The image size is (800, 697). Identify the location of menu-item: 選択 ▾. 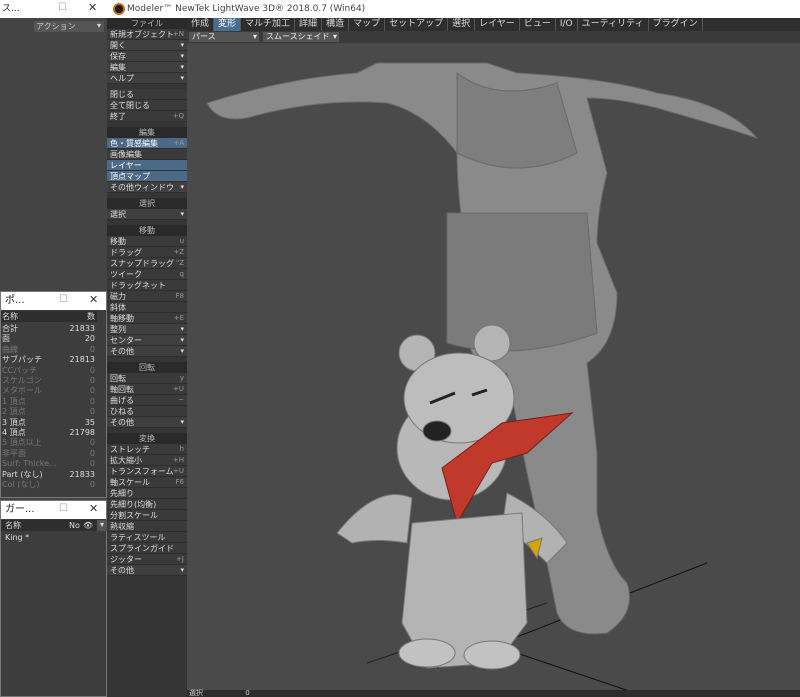
(147, 214).